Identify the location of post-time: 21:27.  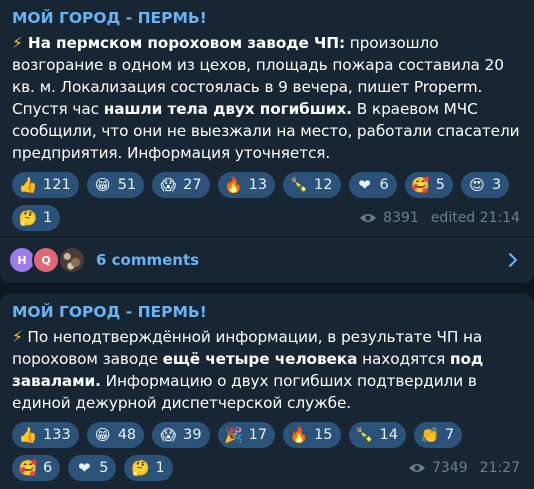
(499, 468).